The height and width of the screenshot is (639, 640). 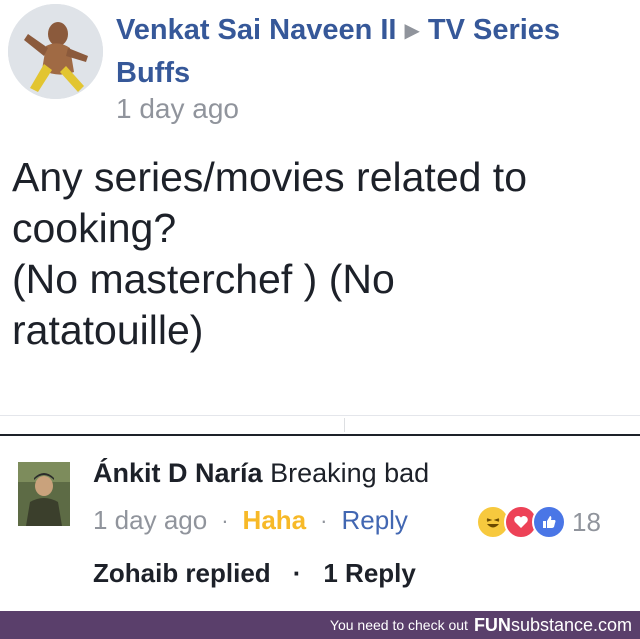 What do you see at coordinates (178, 473) in the screenshot?
I see `commenter-name-link: Ánkit D Naría` at bounding box center [178, 473].